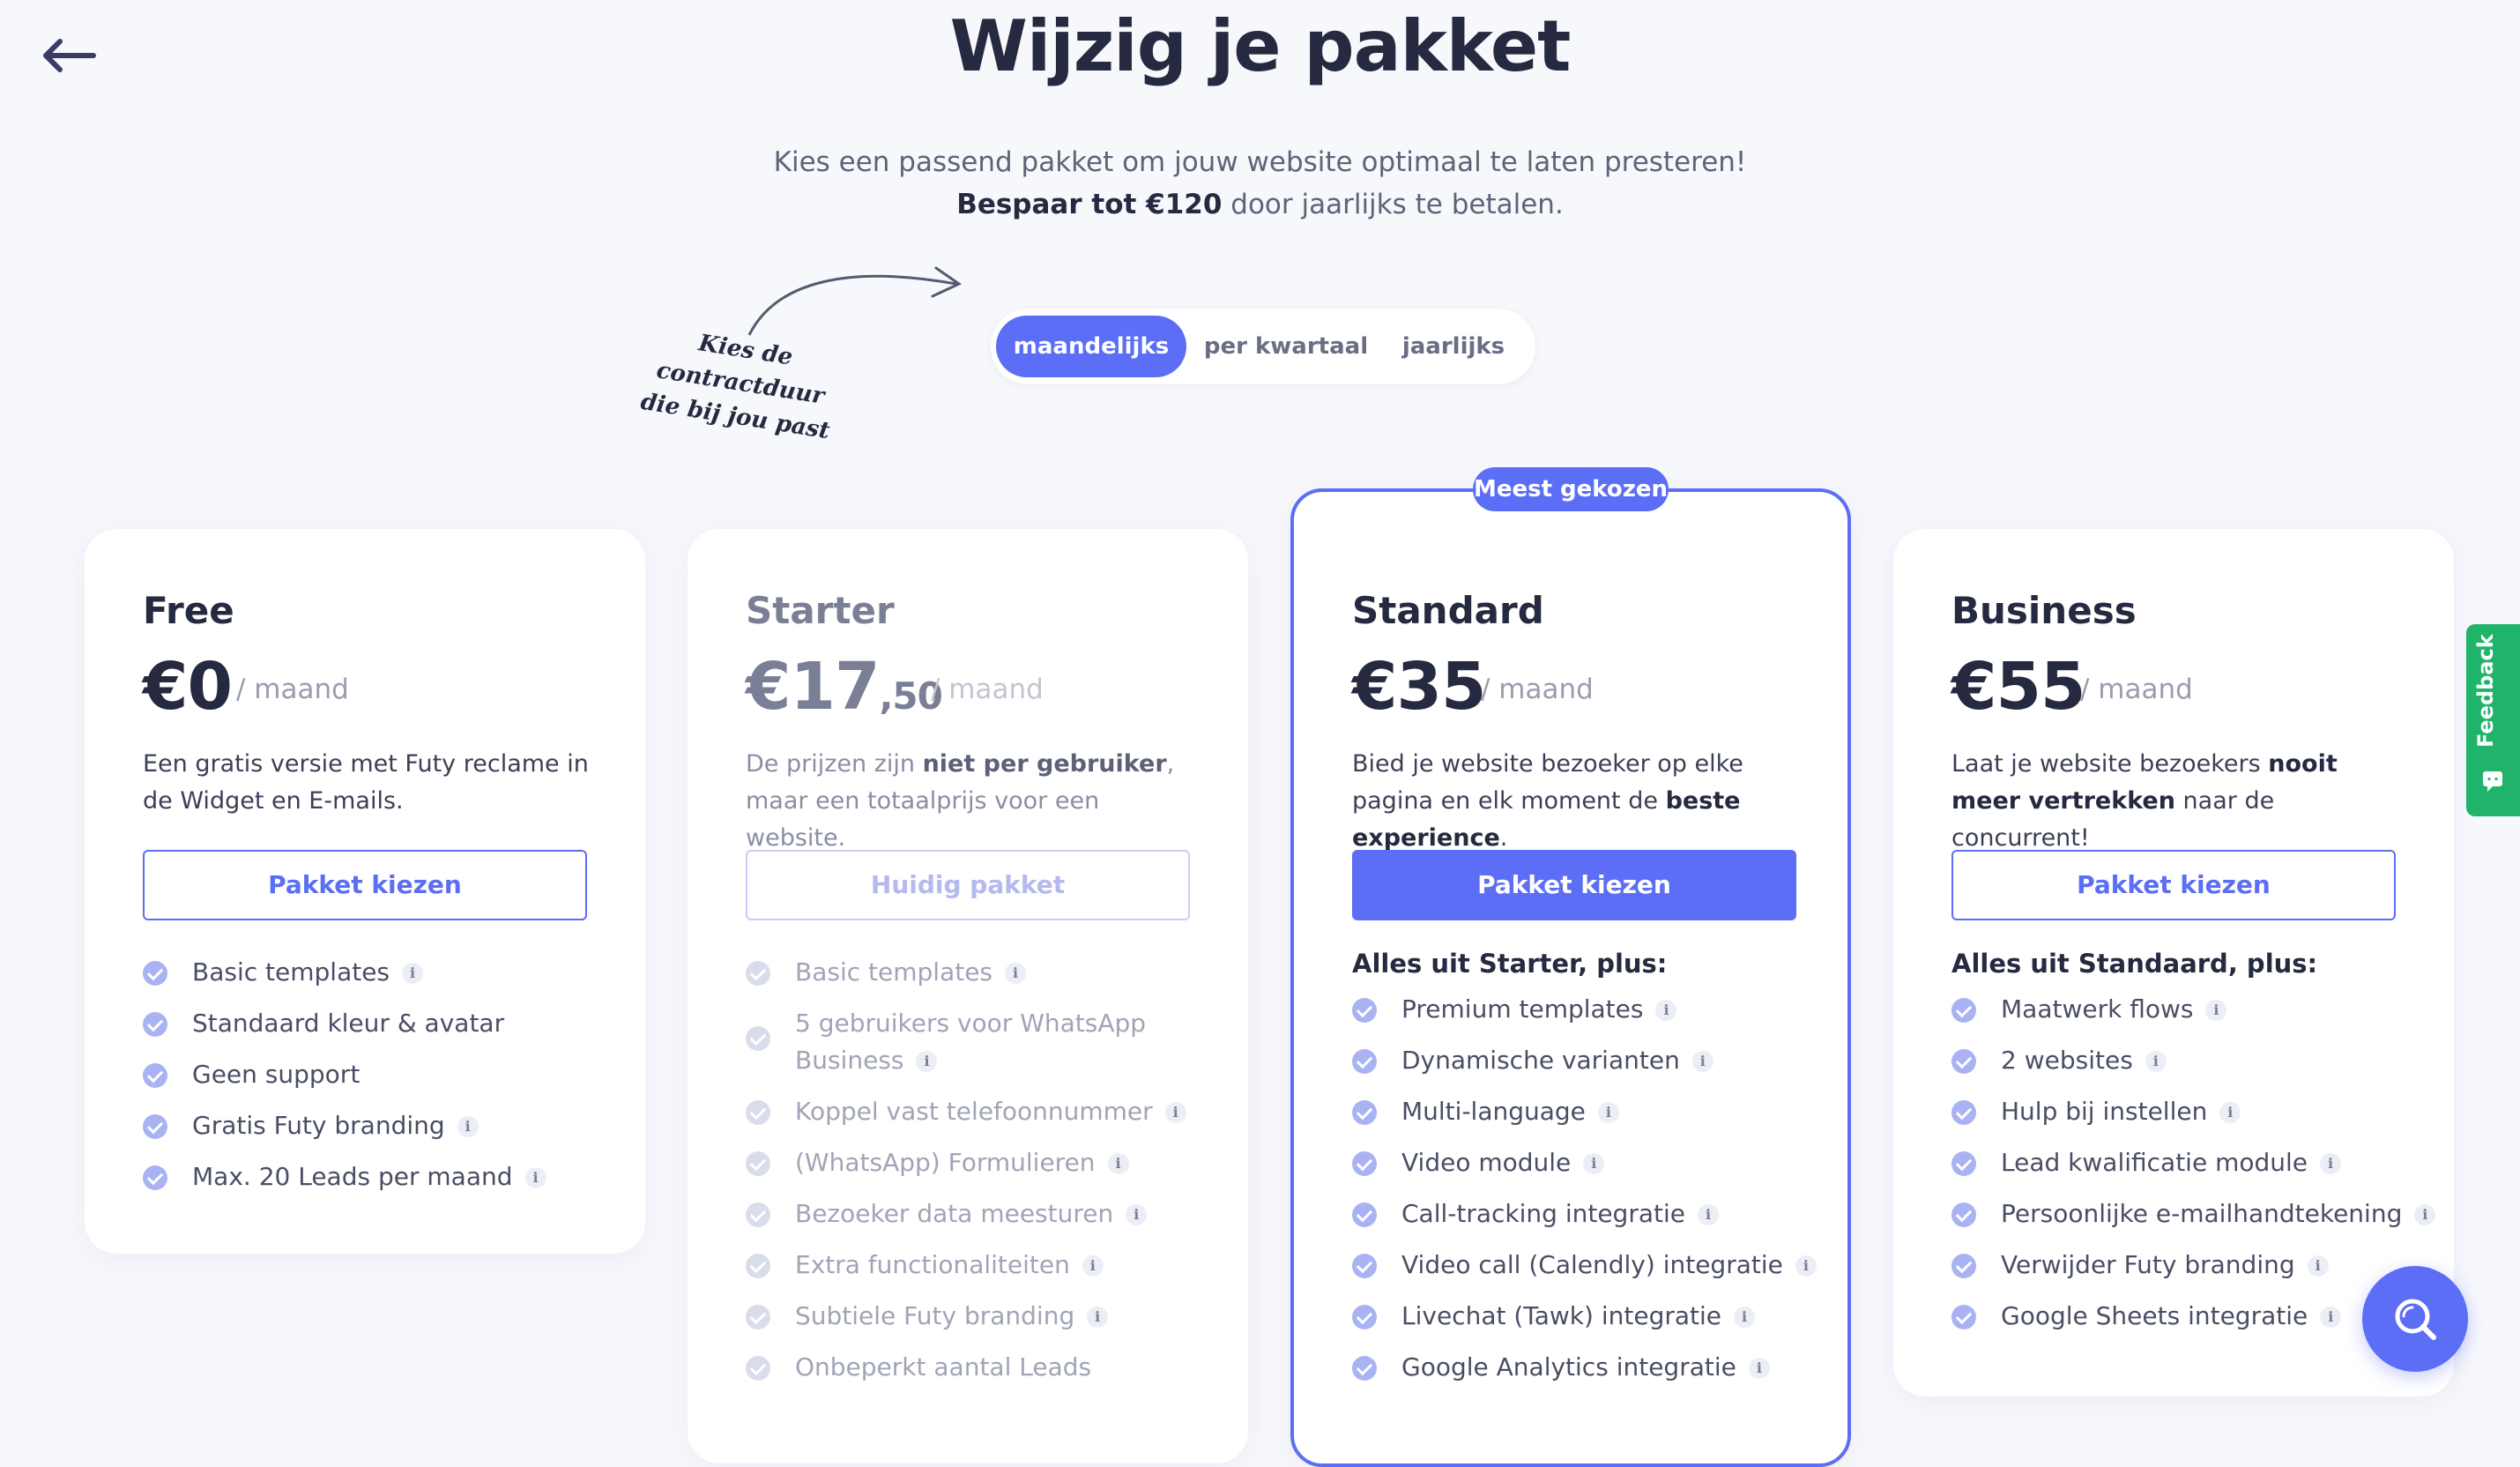  I want to click on feature-item: Google Analytics integratie i, so click(1584, 1367).